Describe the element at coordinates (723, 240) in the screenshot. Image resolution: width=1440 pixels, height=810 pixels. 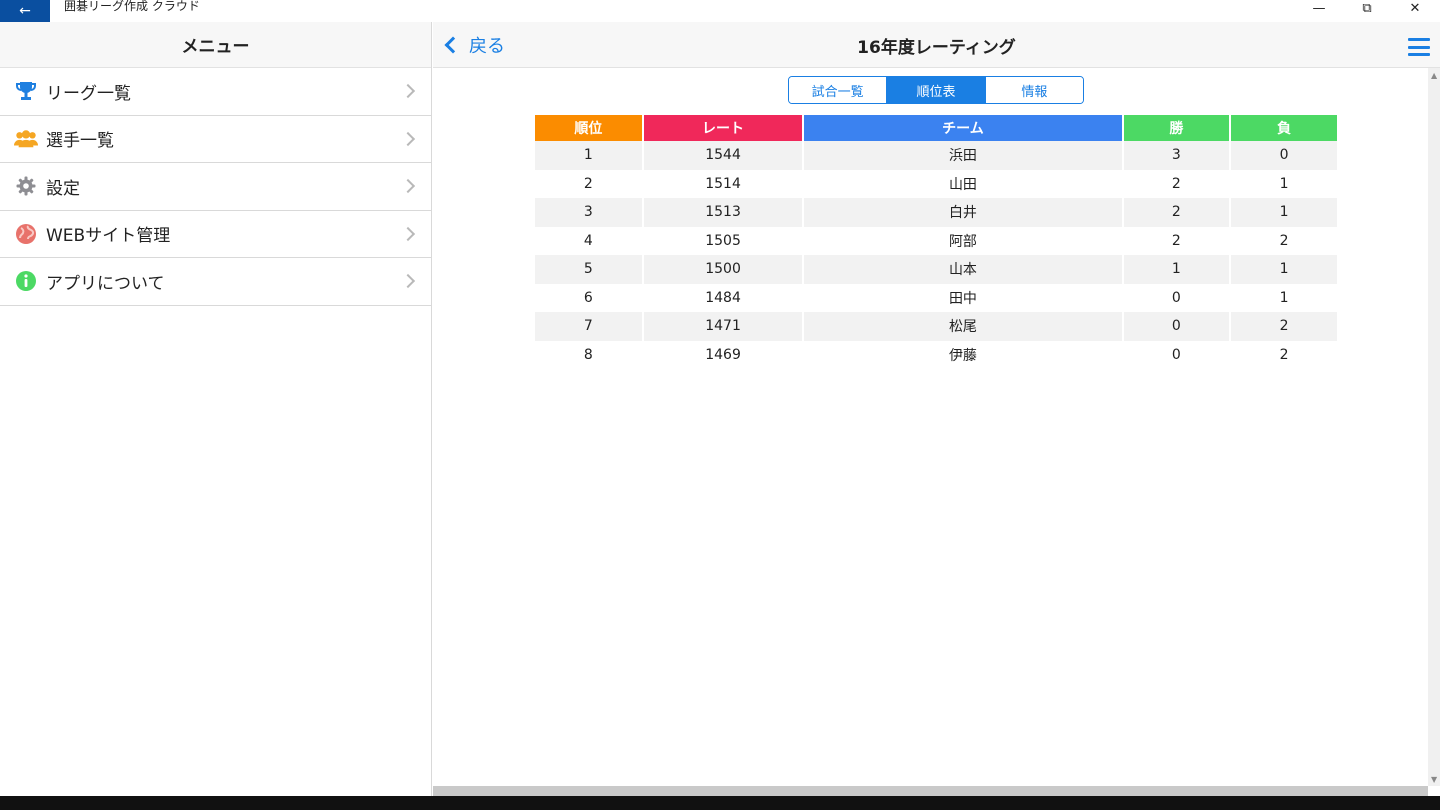
I see `rating-cell: 1505` at that location.